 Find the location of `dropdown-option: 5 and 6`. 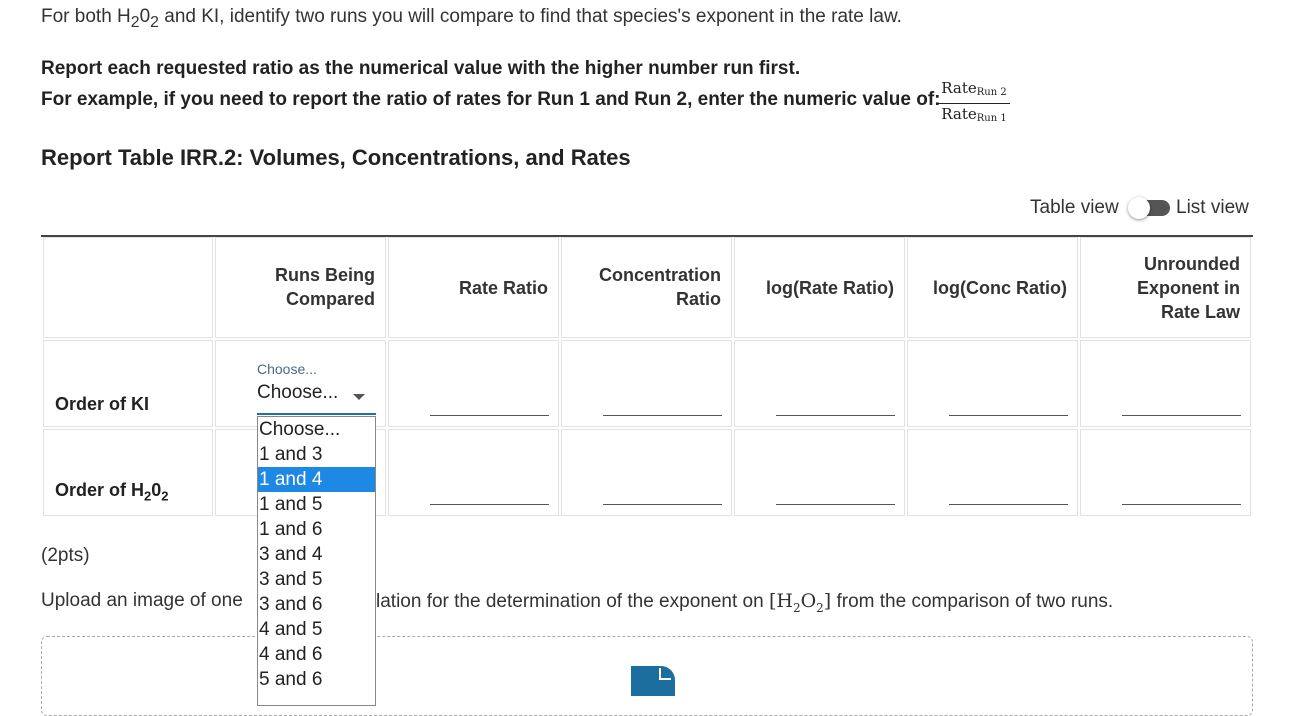

dropdown-option: 5 and 6 is located at coordinates (316, 679).